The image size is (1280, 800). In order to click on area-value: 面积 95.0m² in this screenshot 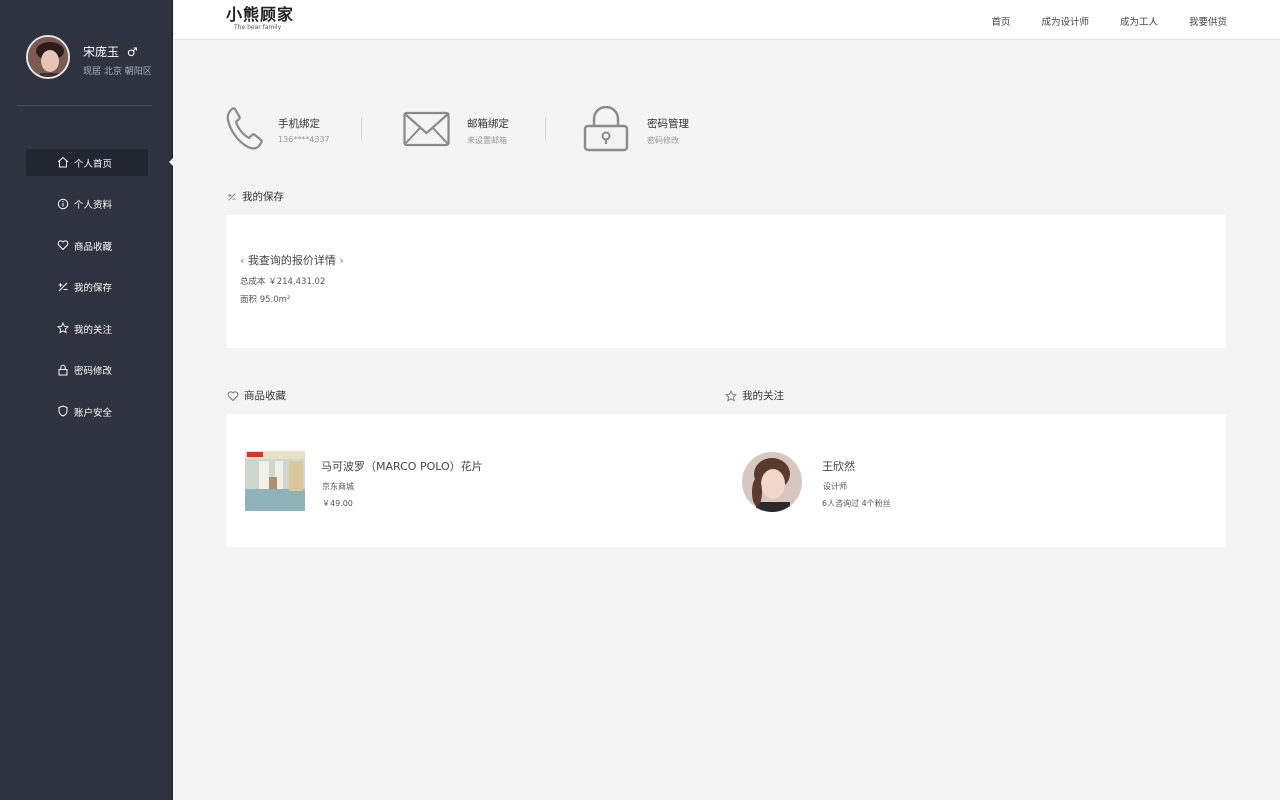, I will do `click(265, 300)`.